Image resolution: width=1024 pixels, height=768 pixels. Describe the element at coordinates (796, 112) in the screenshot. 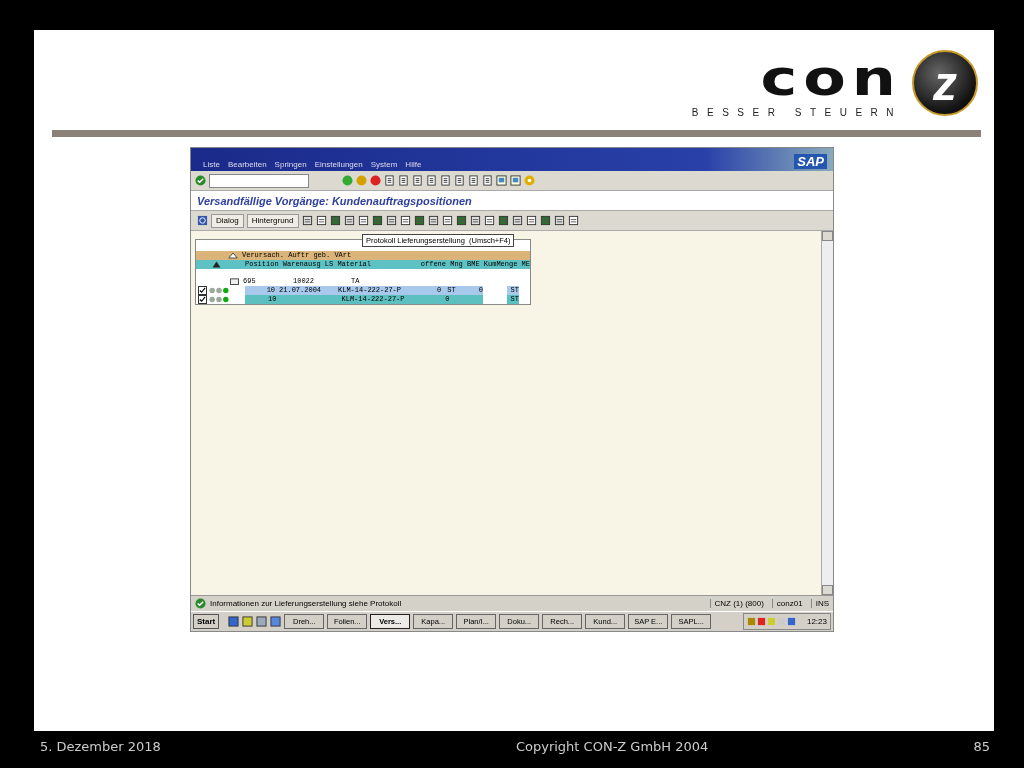

I see `logo-tagline: BESSER STEUERN` at that location.